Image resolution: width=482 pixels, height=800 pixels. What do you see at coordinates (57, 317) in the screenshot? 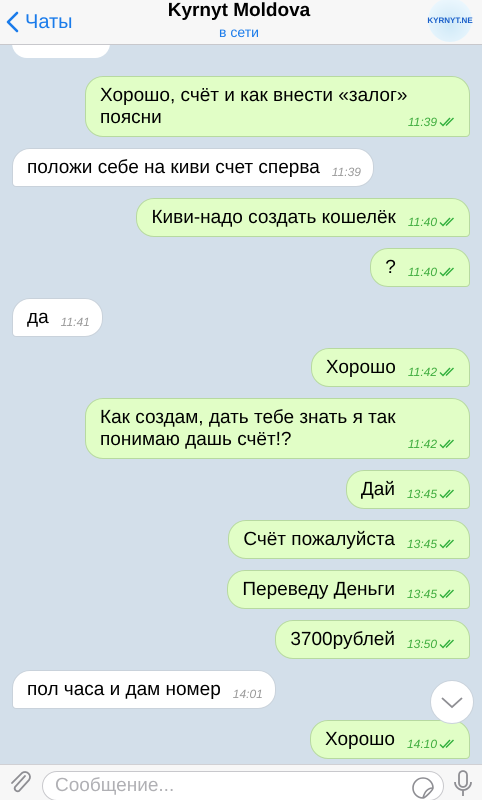
I see `incoming-message: да 11:41` at bounding box center [57, 317].